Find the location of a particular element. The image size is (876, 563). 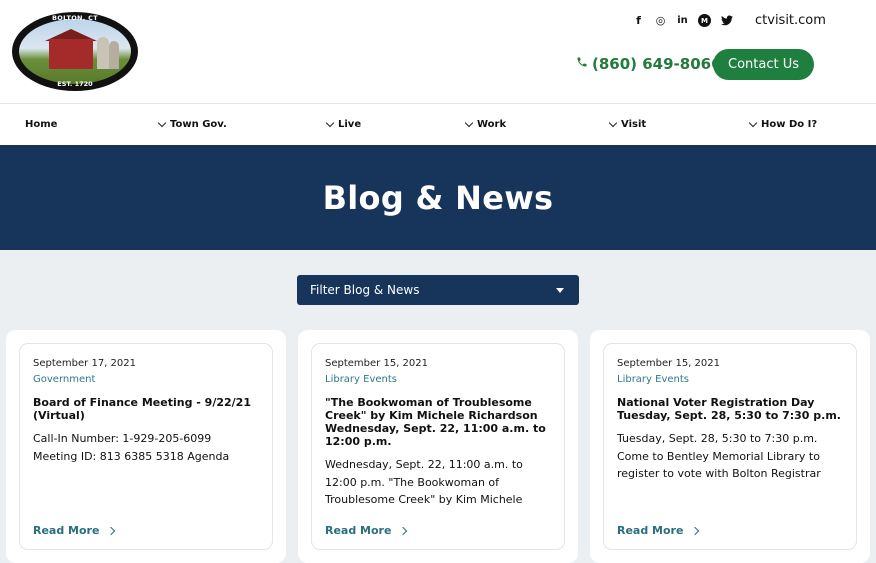

card-category: Government is located at coordinates (146, 379).